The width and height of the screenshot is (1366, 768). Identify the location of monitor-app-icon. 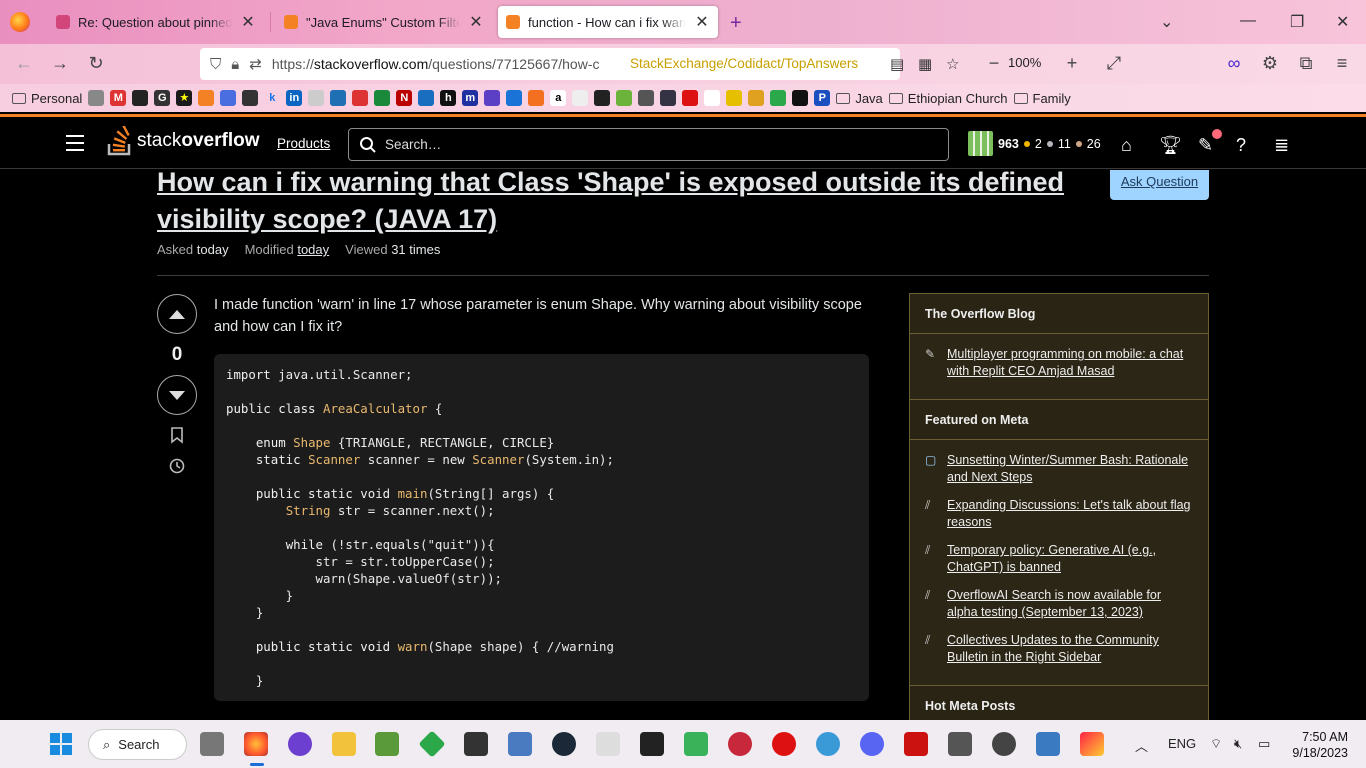
(520, 744).